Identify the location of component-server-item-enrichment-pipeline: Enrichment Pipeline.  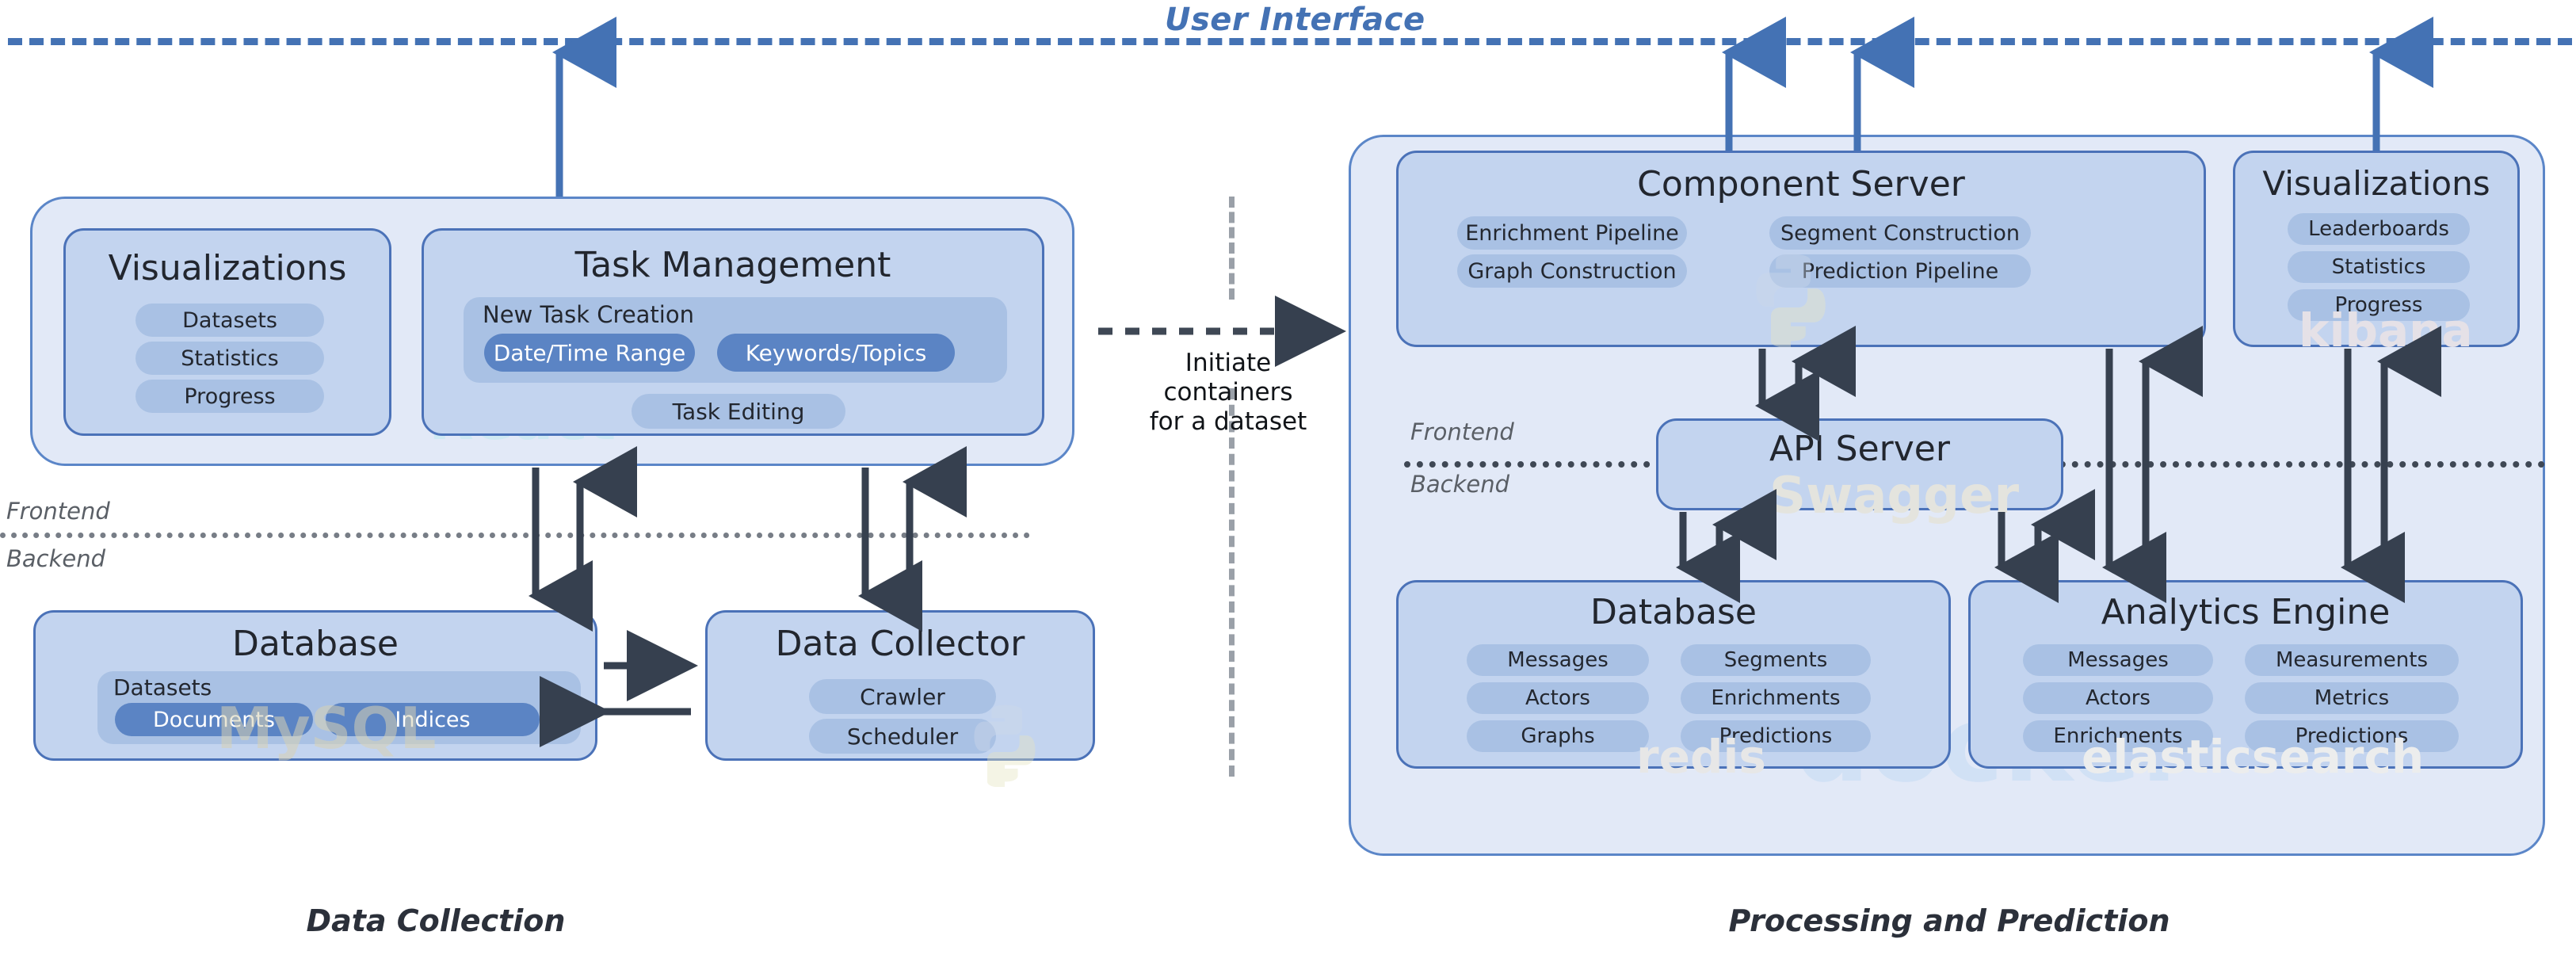
(1572, 233).